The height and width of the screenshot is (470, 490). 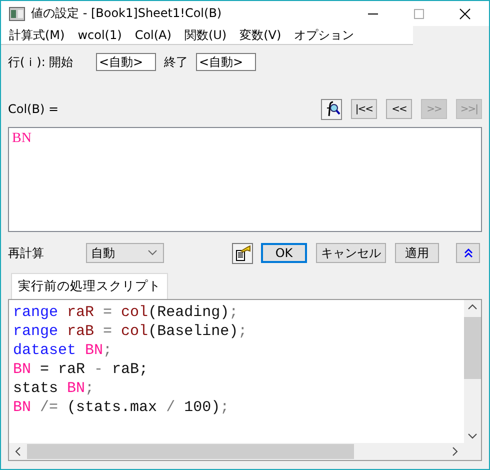 What do you see at coordinates (331, 109) in the screenshot?
I see `function-search-button` at bounding box center [331, 109].